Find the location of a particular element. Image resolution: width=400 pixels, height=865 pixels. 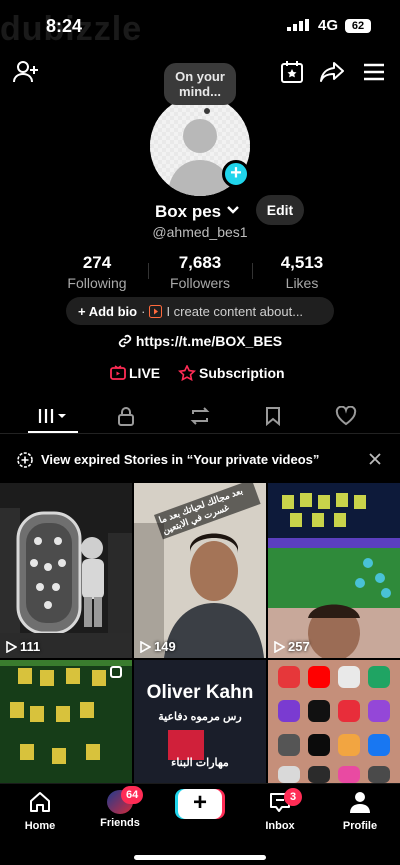

active-tab-indicator is located at coordinates (53, 432).